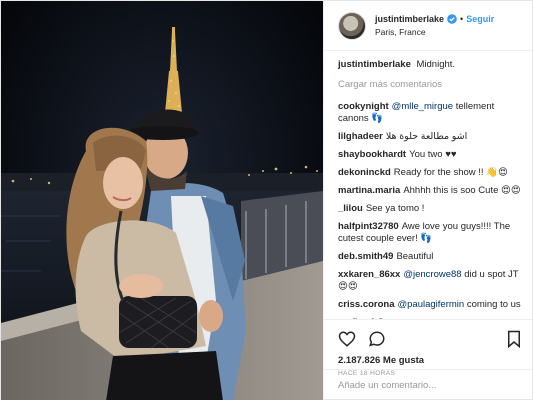 The height and width of the screenshot is (400, 533). Describe the element at coordinates (377, 339) in the screenshot. I see `comment-icon` at that location.